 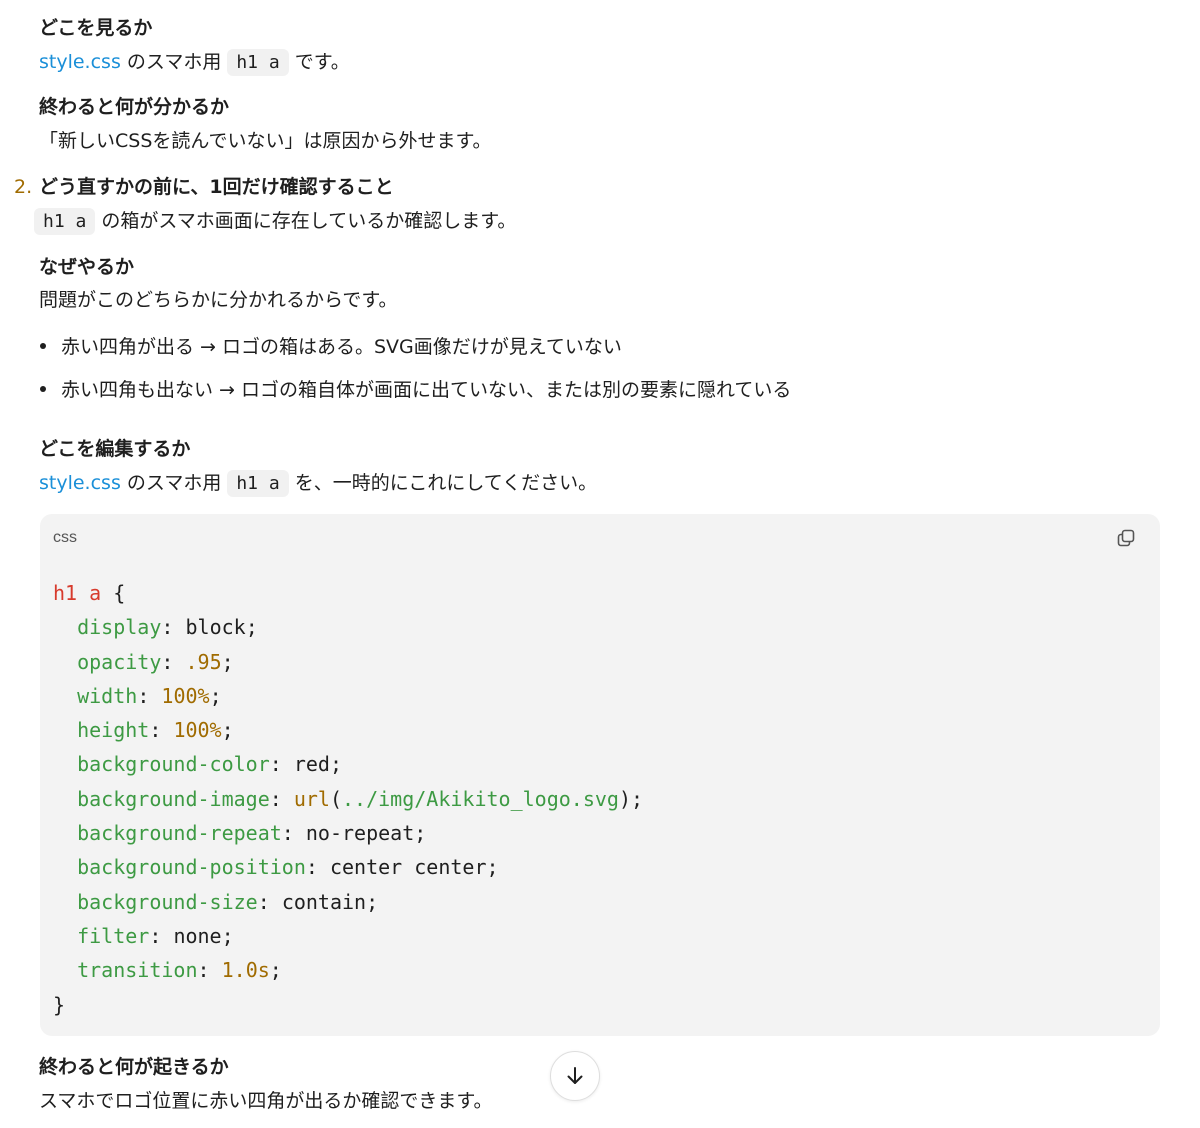 I want to click on list-item: 赤い四角が出る → ロゴの箱はある。SVG画像だけが見えていない, so click(x=331, y=347).